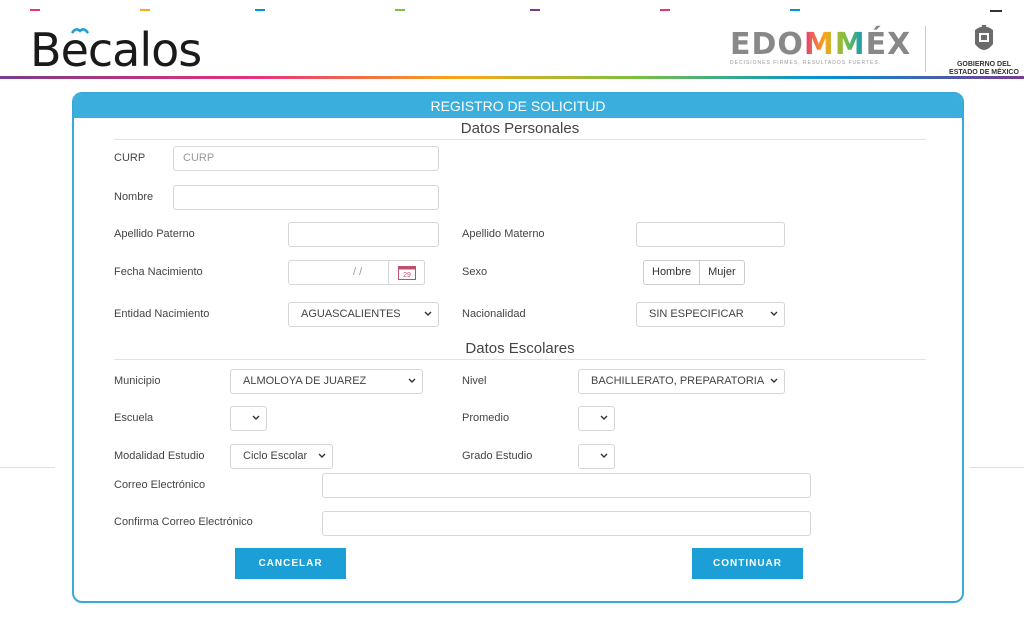 This screenshot has width=1024, height=623. I want to click on modalidad-select: Ciclo Escolar, so click(281, 456).